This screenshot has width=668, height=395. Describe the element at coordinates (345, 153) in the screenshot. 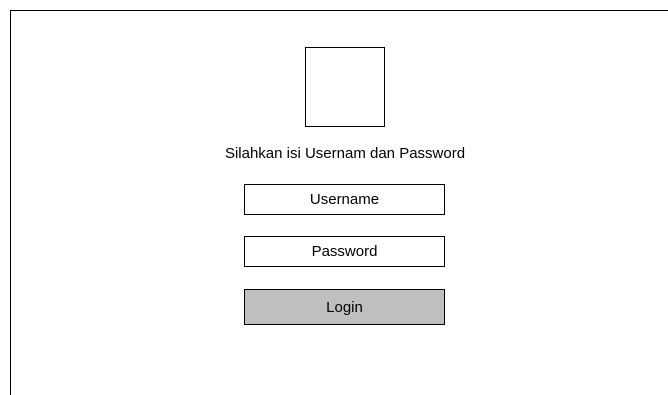

I see `login-instruction-text: Silahkan isi Usernam dan Password` at that location.